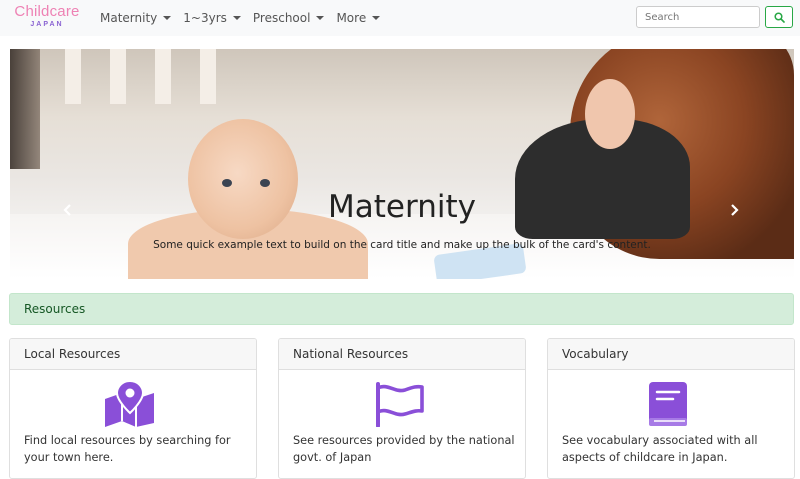 This screenshot has width=800, height=479. I want to click on brand-logo: Childcare JAPAN, so click(47, 18).